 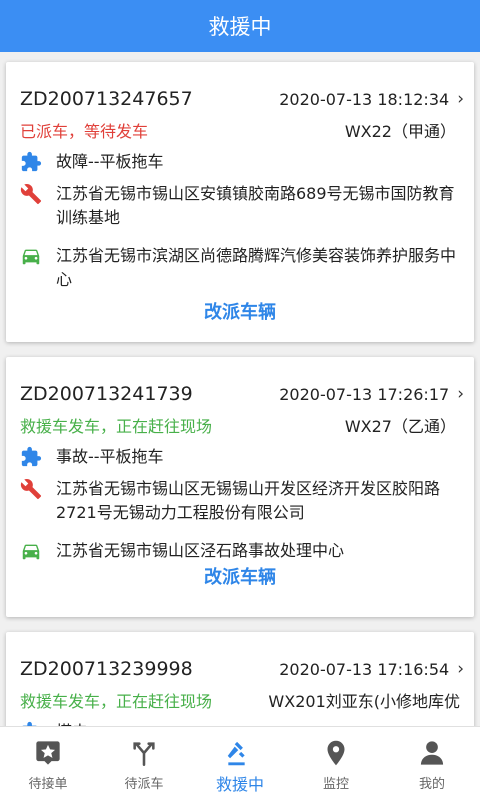 What do you see at coordinates (364, 394) in the screenshot?
I see `order-time: 2020-07-13 17:26:17` at bounding box center [364, 394].